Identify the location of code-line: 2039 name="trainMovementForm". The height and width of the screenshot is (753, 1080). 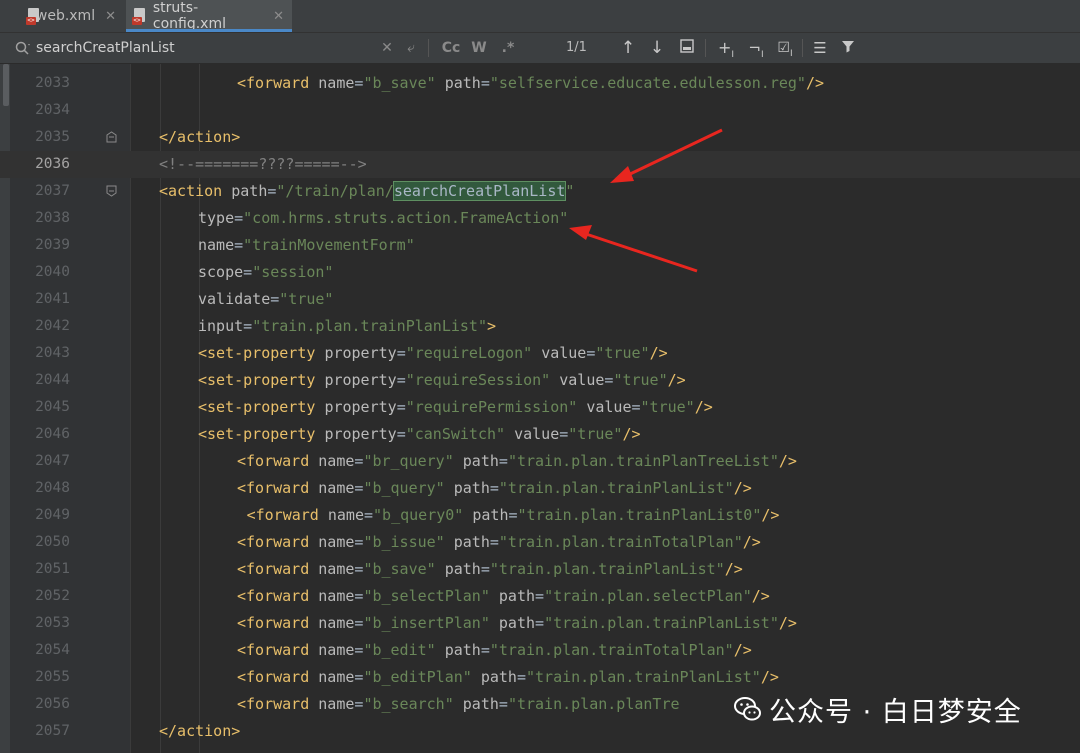
(540, 245).